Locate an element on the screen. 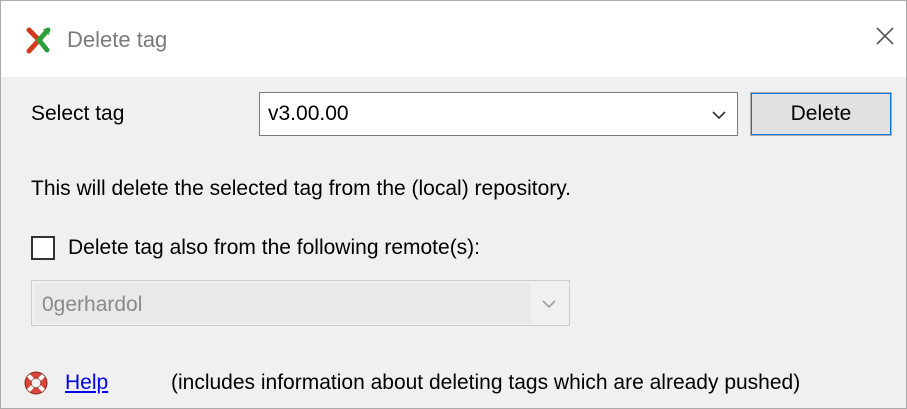 Image resolution: width=907 pixels, height=409 pixels. close-button is located at coordinates (885, 38).